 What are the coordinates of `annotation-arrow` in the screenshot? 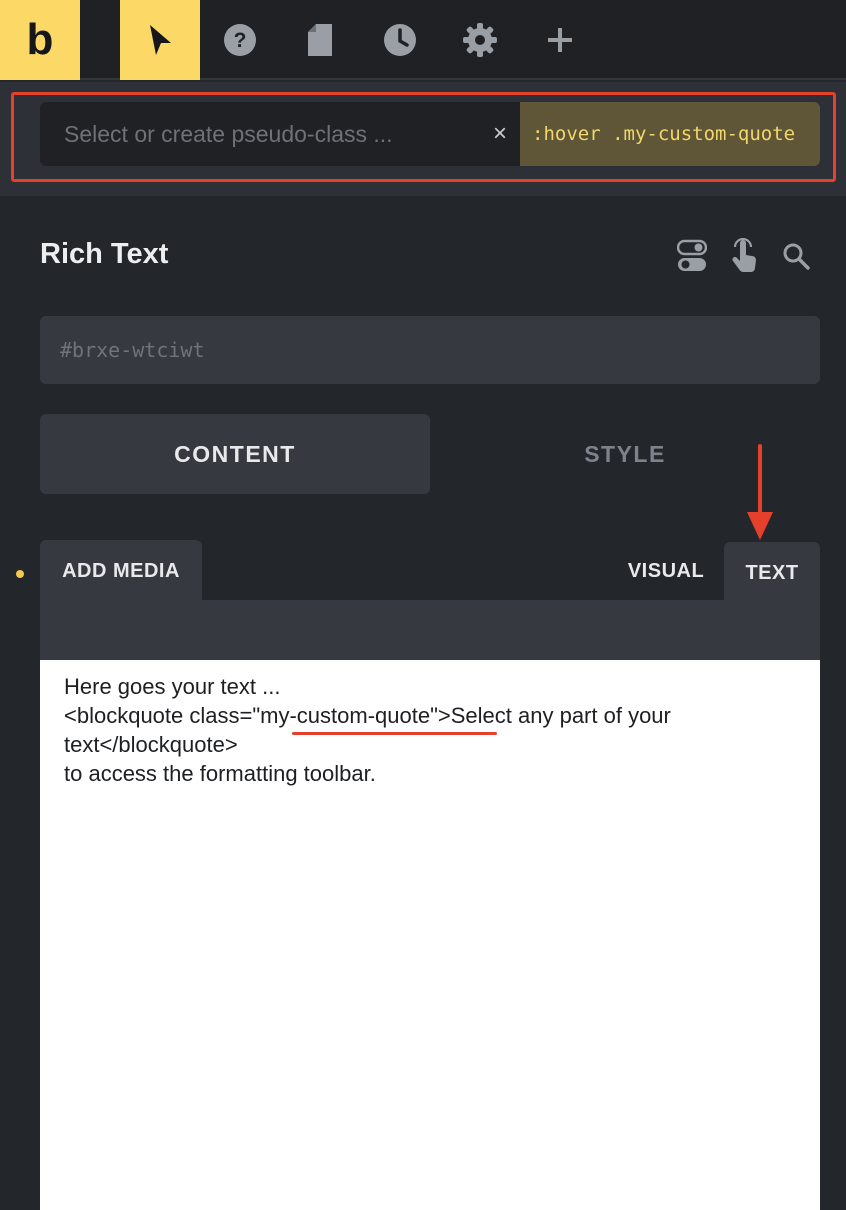 It's located at (760, 492).